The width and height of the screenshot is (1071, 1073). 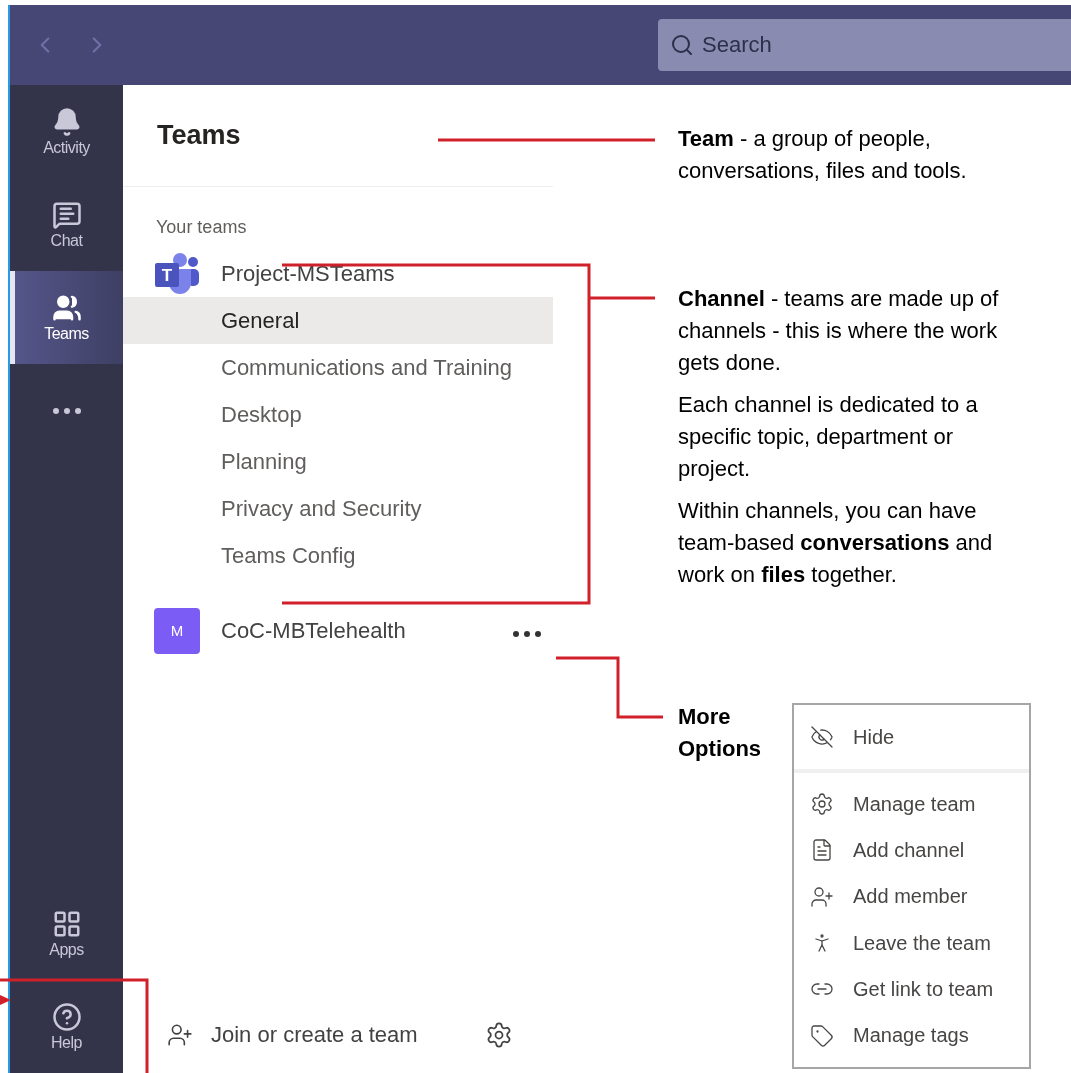 What do you see at coordinates (339, 555) in the screenshot?
I see `channel-item: Teams Config` at bounding box center [339, 555].